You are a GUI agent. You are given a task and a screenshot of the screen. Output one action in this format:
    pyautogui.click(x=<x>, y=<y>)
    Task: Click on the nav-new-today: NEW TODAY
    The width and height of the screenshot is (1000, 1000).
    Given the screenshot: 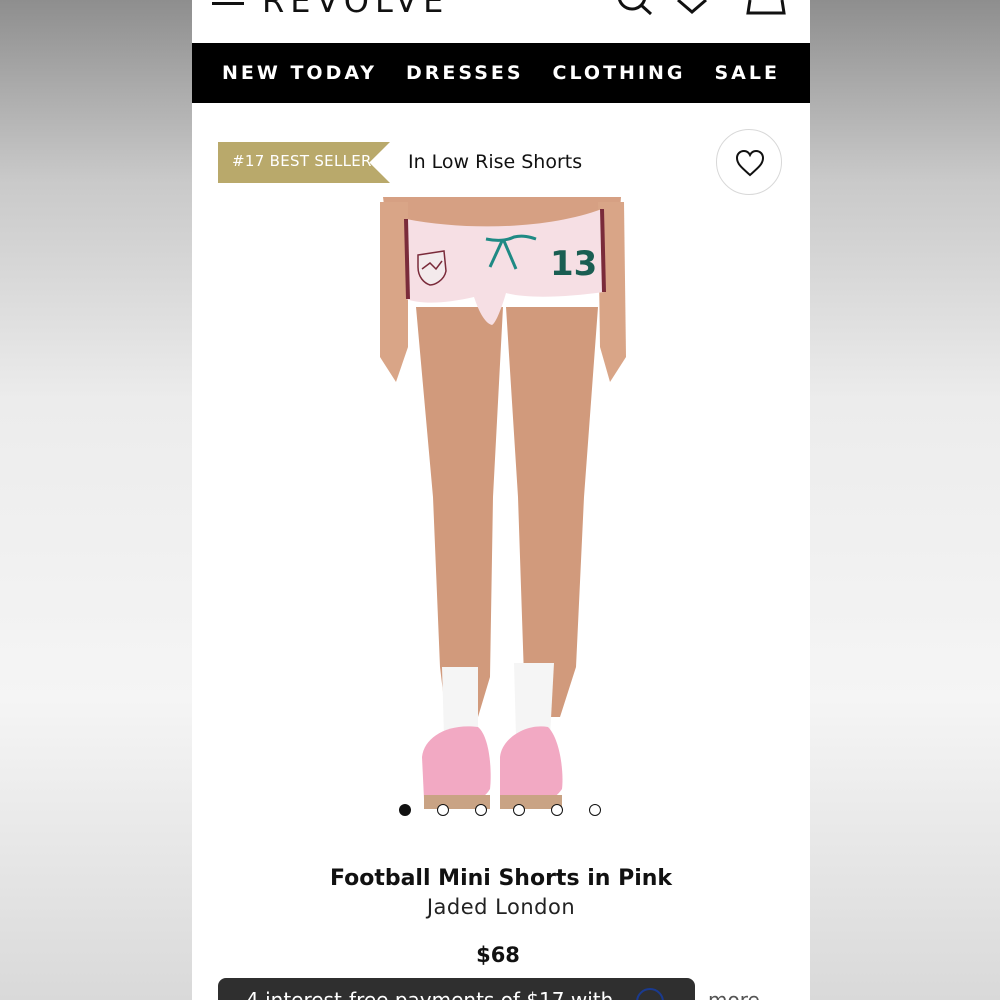 What is the action you would take?
    pyautogui.click(x=299, y=73)
    